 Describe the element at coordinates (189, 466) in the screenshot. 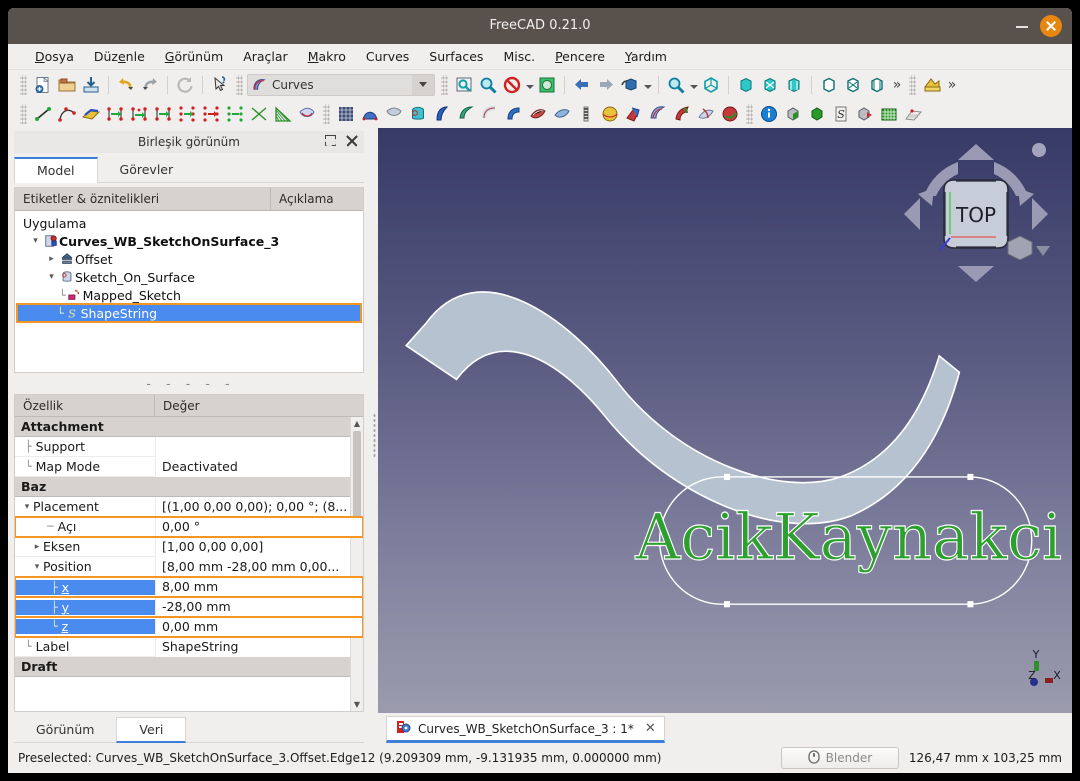

I see `property-row-map-mode: └ Map Mode Deactivated` at that location.